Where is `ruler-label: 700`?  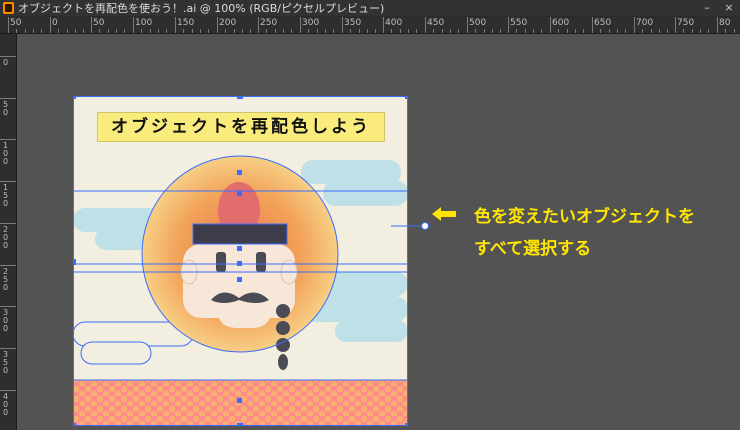
ruler-label: 700 is located at coordinates (645, 23).